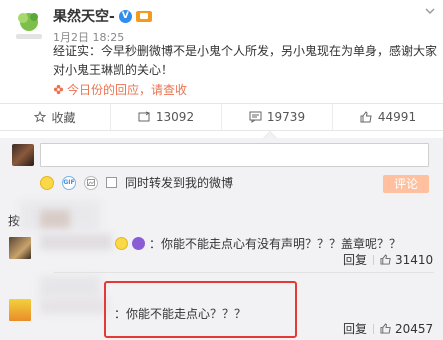  I want to click on like-count: 44991, so click(397, 117).